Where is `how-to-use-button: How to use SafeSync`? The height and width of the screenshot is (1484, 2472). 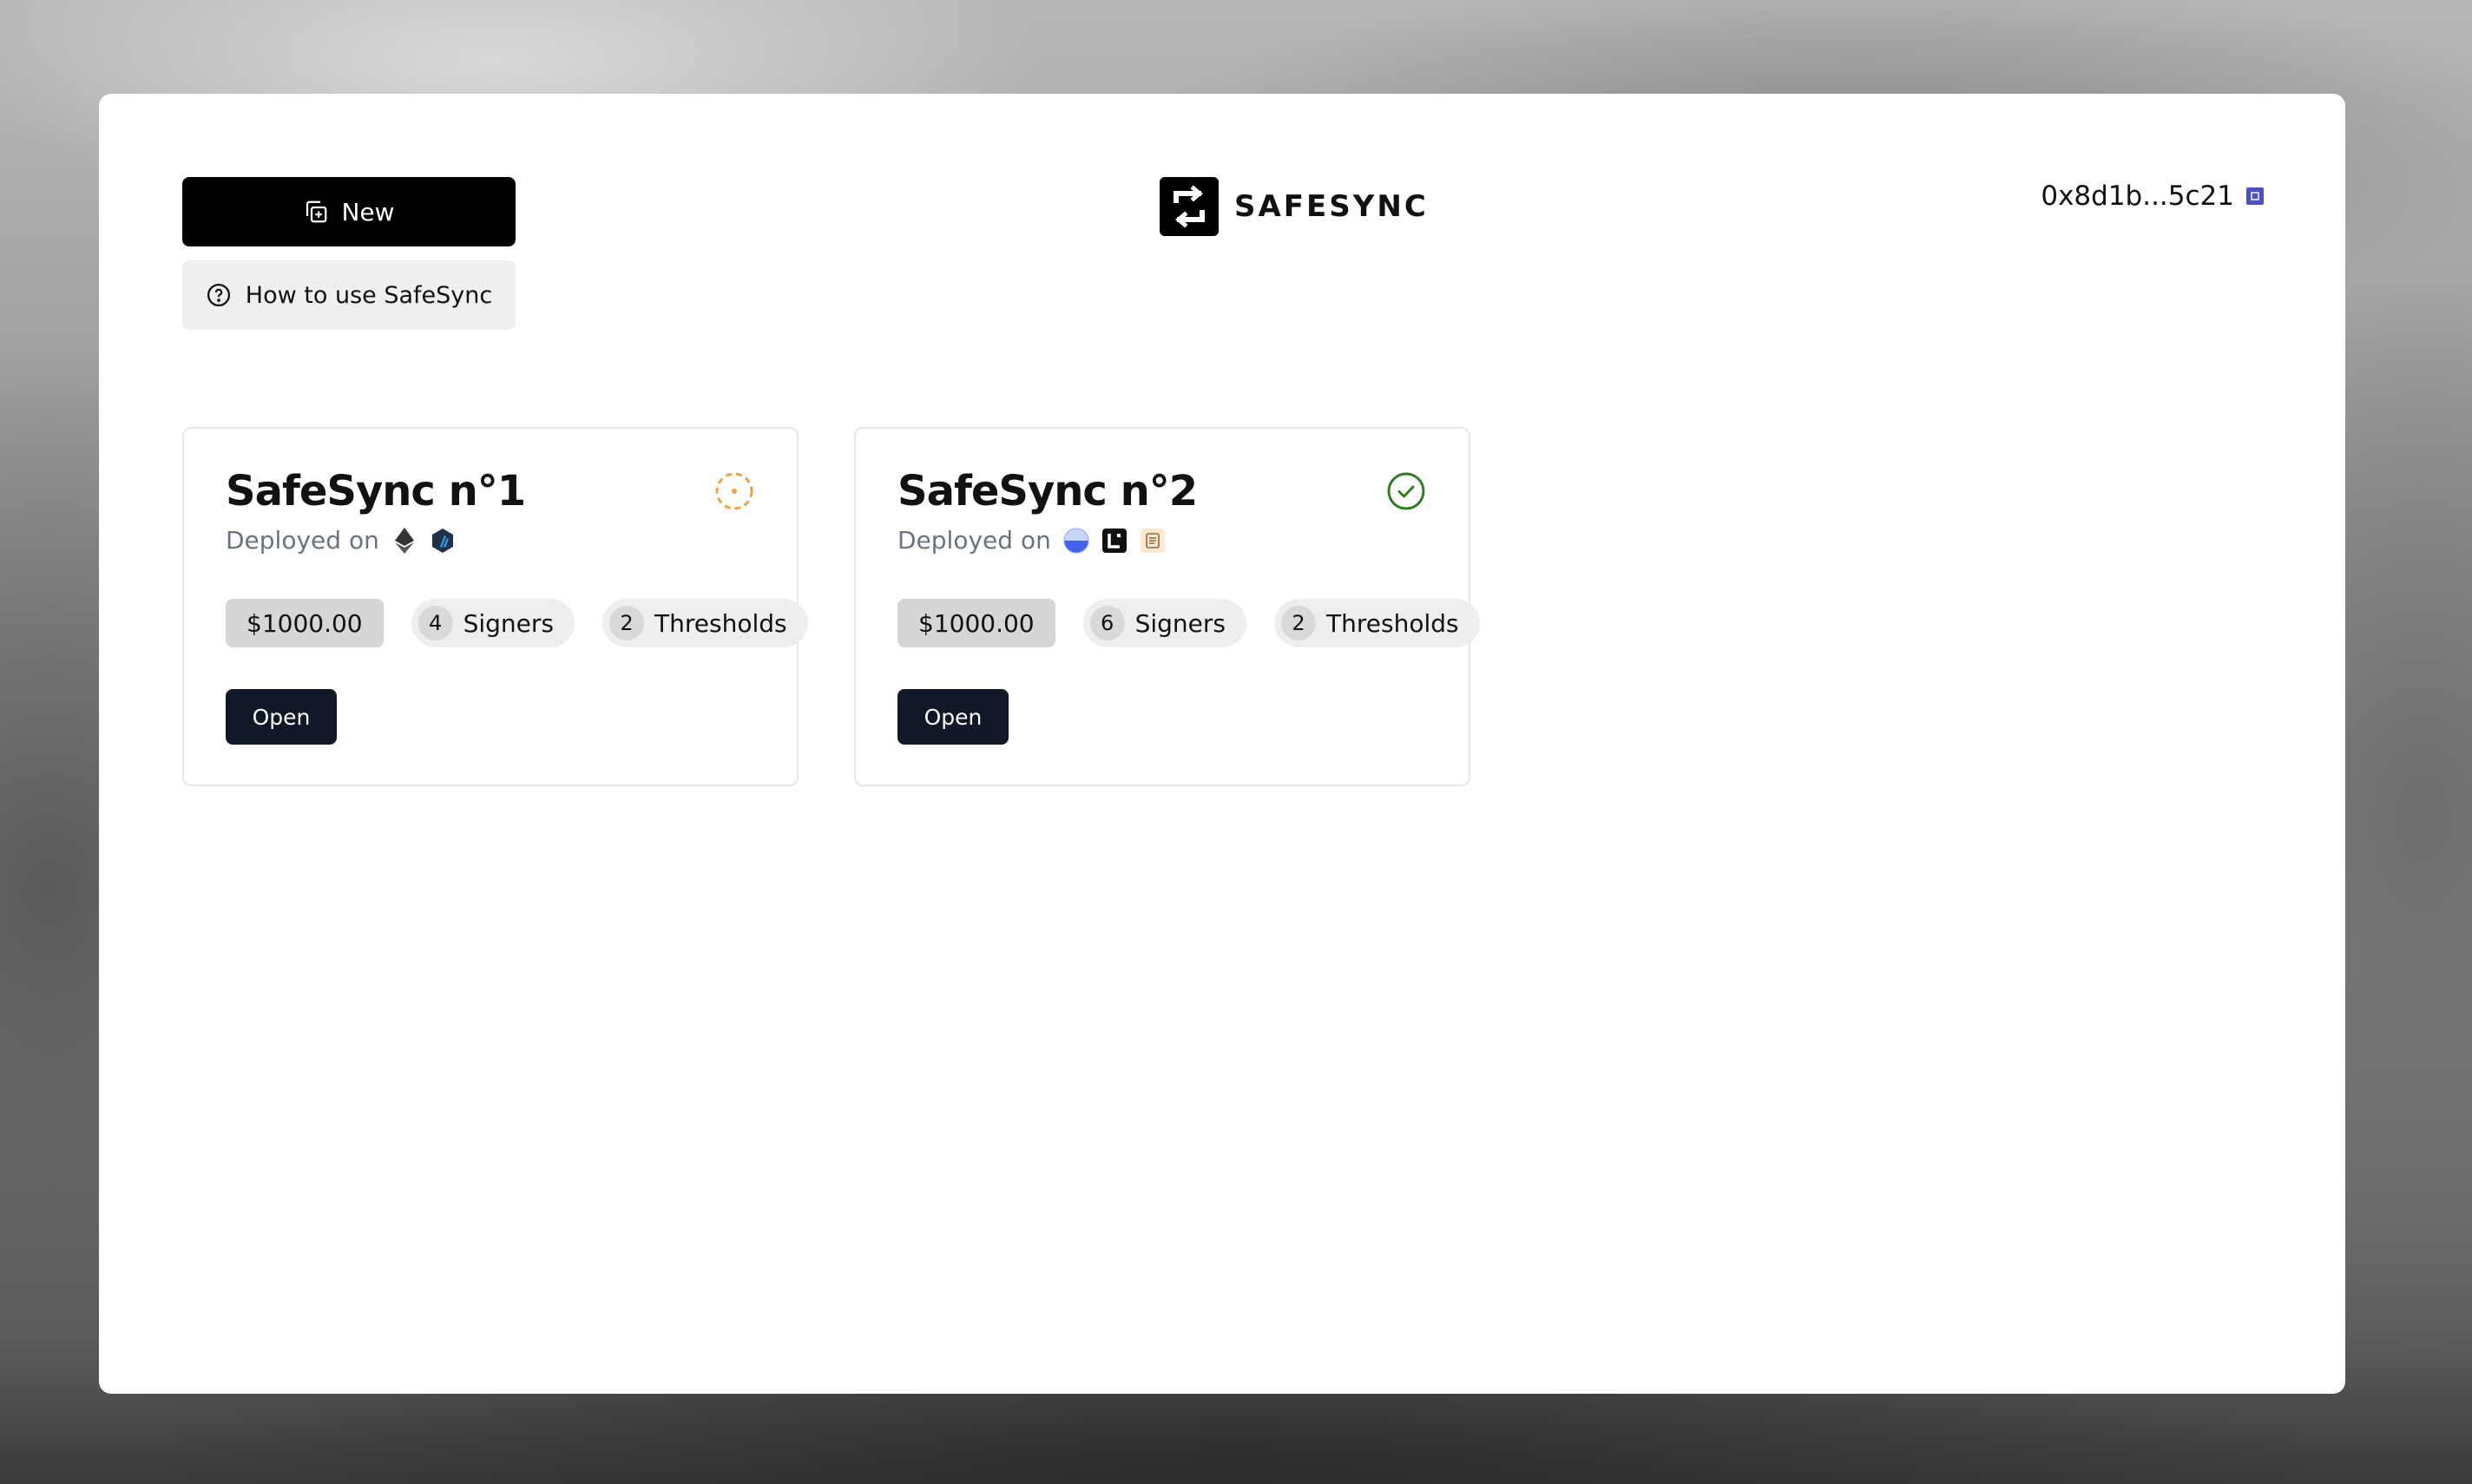 how-to-use-button: How to use SafeSync is located at coordinates (349, 295).